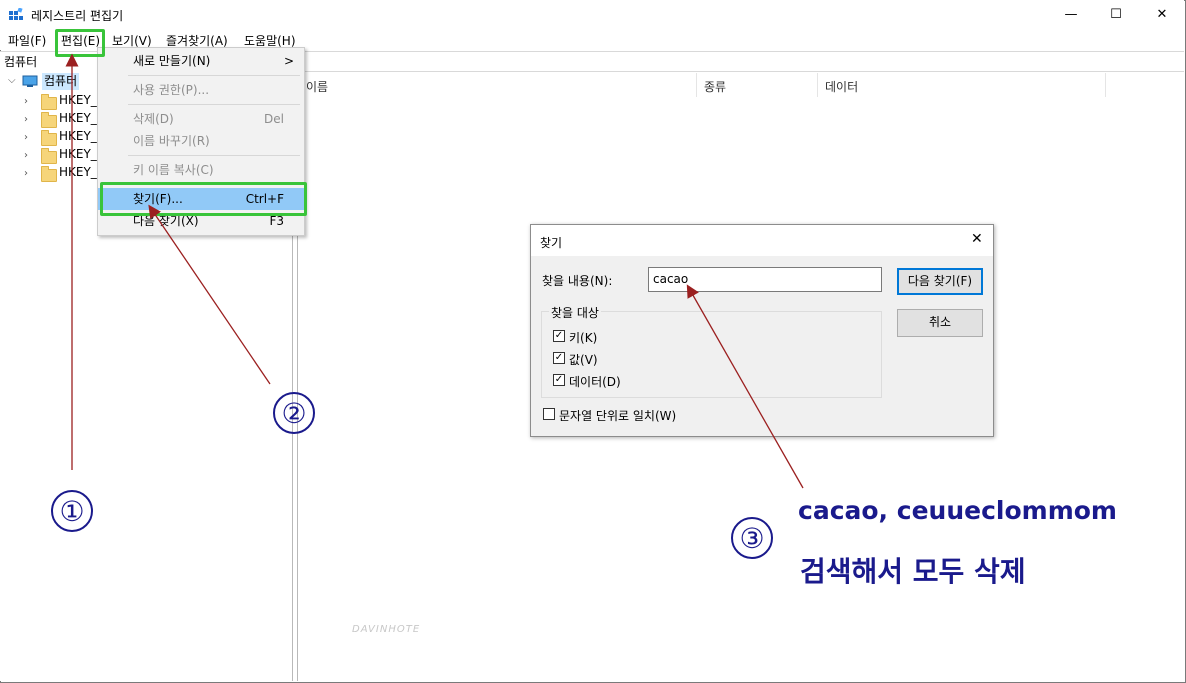 The image size is (1186, 683). I want to click on step2-marker: ②, so click(294, 413).